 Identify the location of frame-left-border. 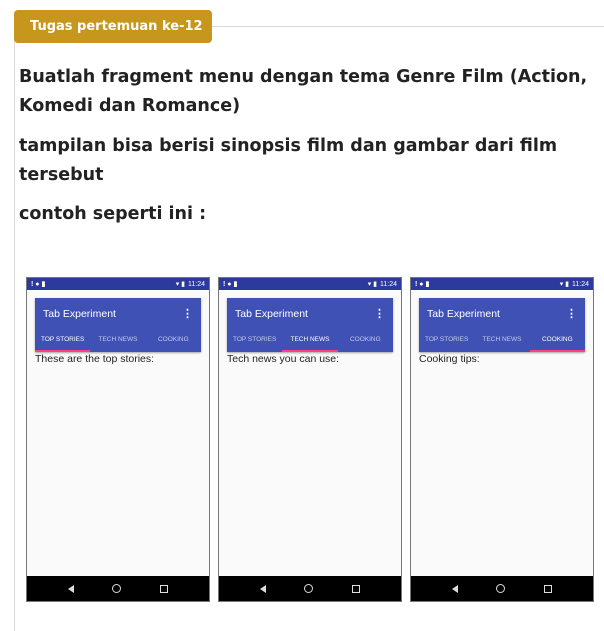
(14, 328).